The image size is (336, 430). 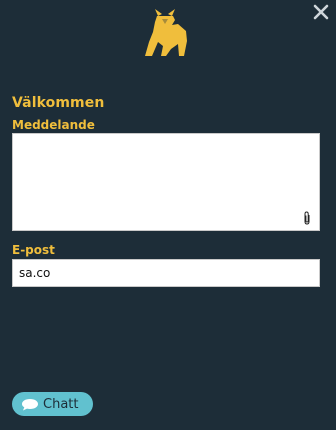 What do you see at coordinates (166, 32) in the screenshot?
I see `bull-logo-icon` at bounding box center [166, 32].